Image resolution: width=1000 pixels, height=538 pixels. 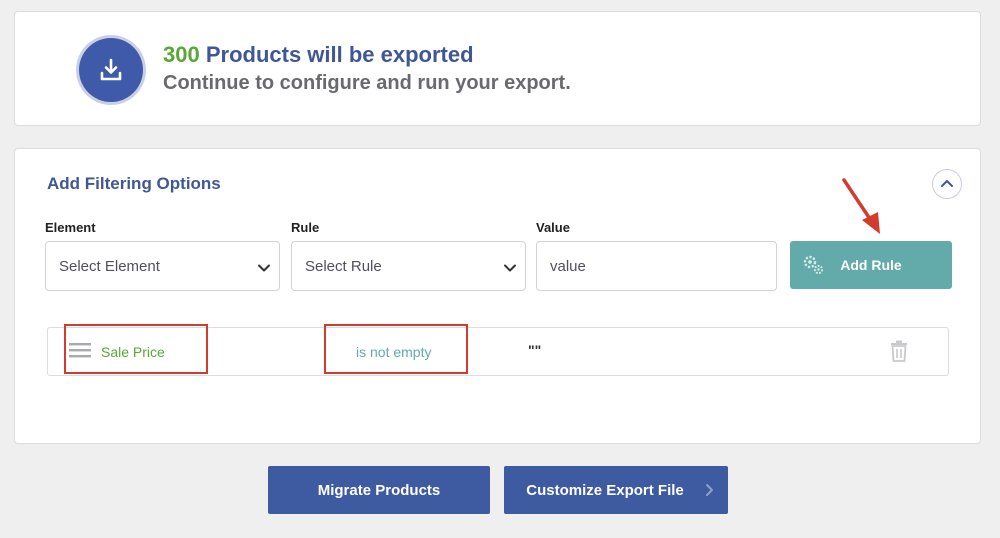 What do you see at coordinates (408, 266) in the screenshot?
I see `rule-select: Select Rule` at bounding box center [408, 266].